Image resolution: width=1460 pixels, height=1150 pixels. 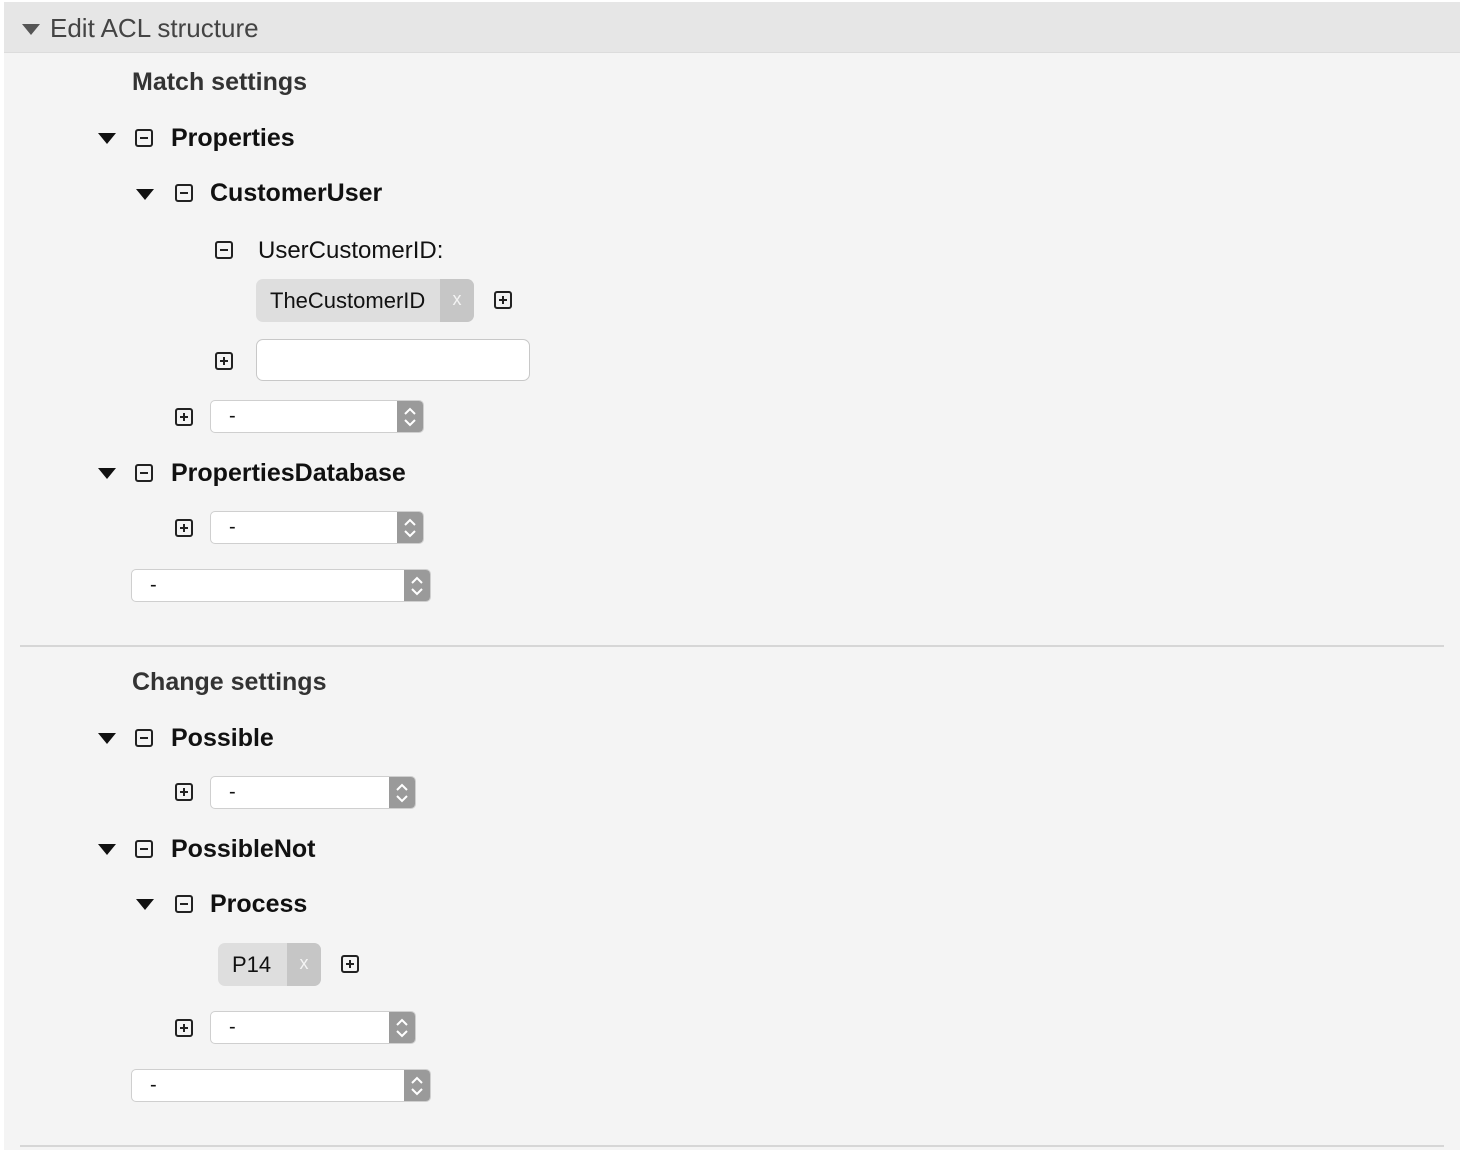 What do you see at coordinates (107, 473) in the screenshot?
I see `propertiesdatabase-collapse-triangle-icon` at bounding box center [107, 473].